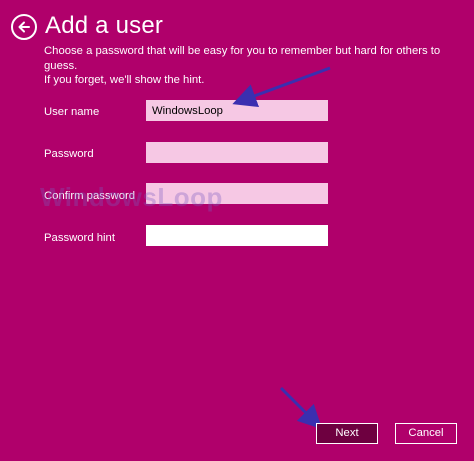 The image size is (474, 461). I want to click on page-title: Add a user, so click(104, 25).